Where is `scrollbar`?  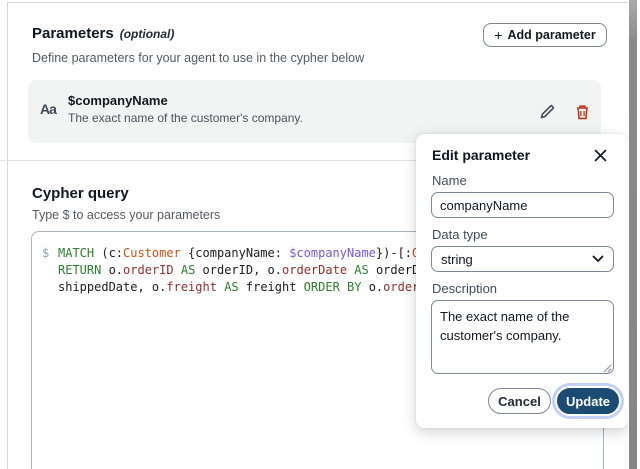
scrollbar is located at coordinates (634, 234).